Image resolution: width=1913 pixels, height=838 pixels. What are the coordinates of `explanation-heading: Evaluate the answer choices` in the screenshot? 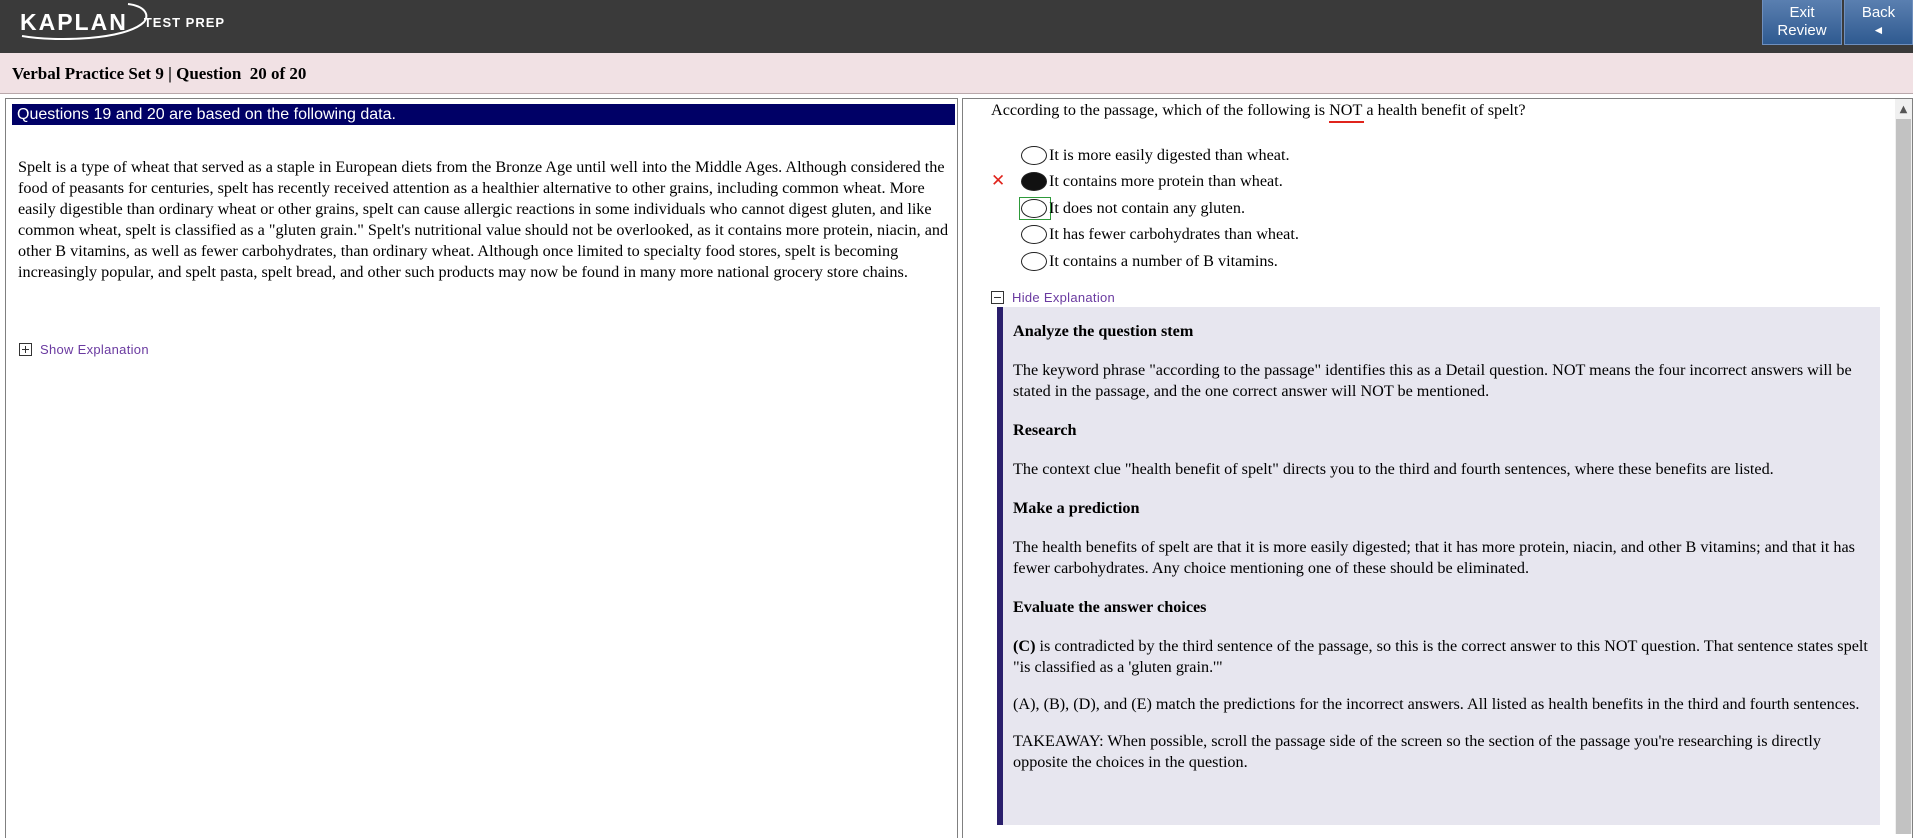 It's located at (1110, 607).